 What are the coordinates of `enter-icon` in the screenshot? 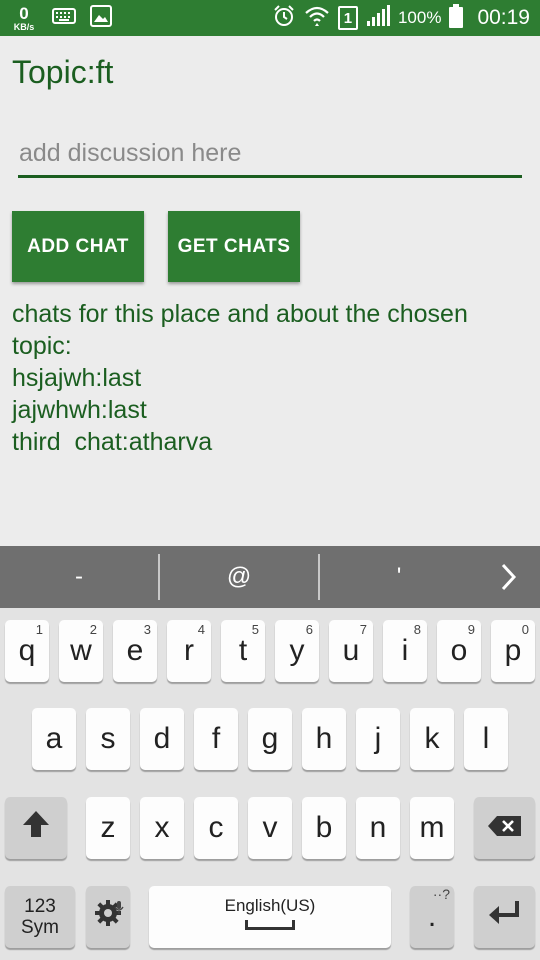 It's located at (505, 917).